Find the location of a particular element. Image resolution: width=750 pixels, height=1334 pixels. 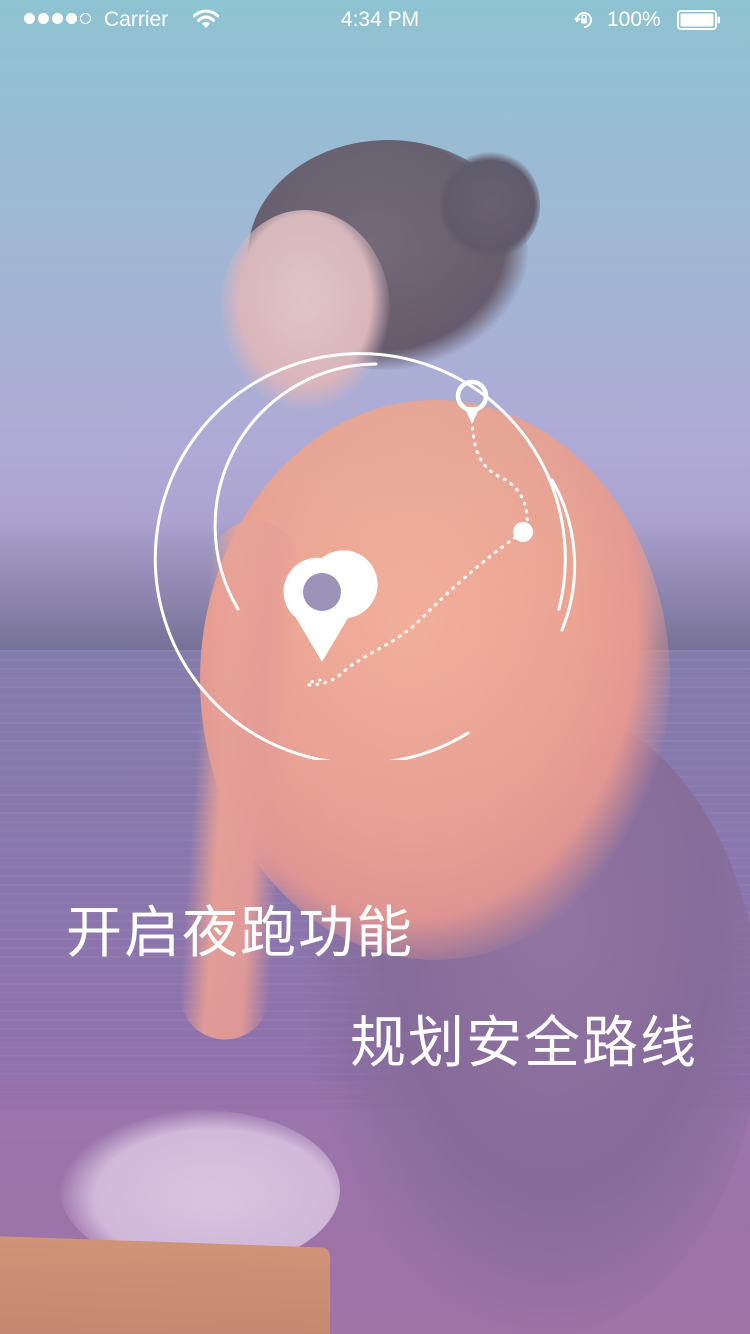

battery-icon is located at coordinates (698, 20).